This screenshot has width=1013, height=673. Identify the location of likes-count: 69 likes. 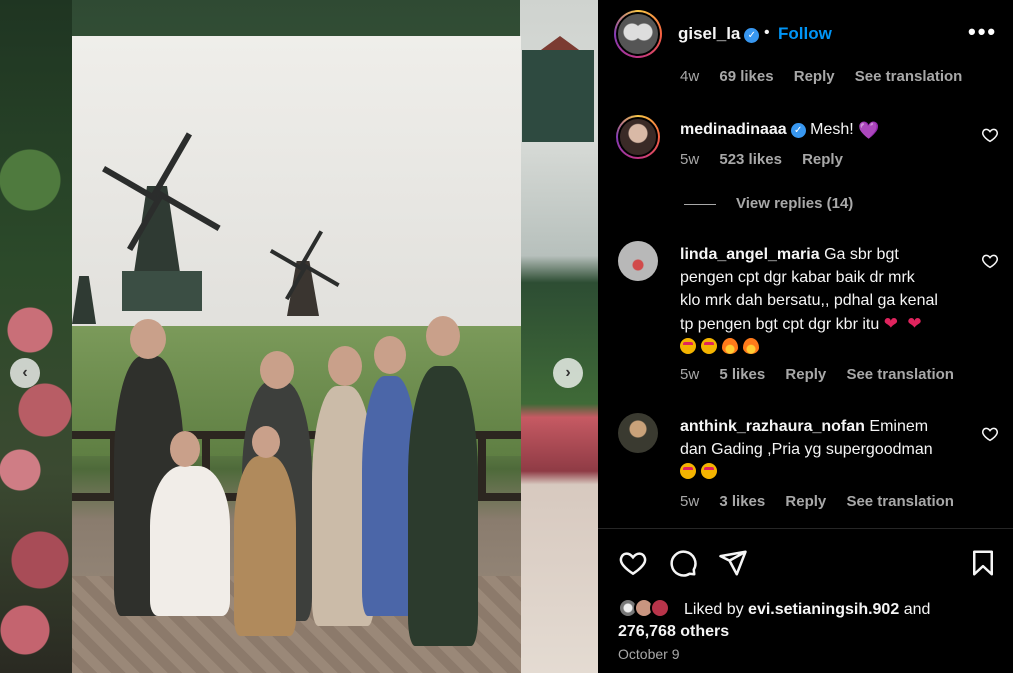
(746, 76).